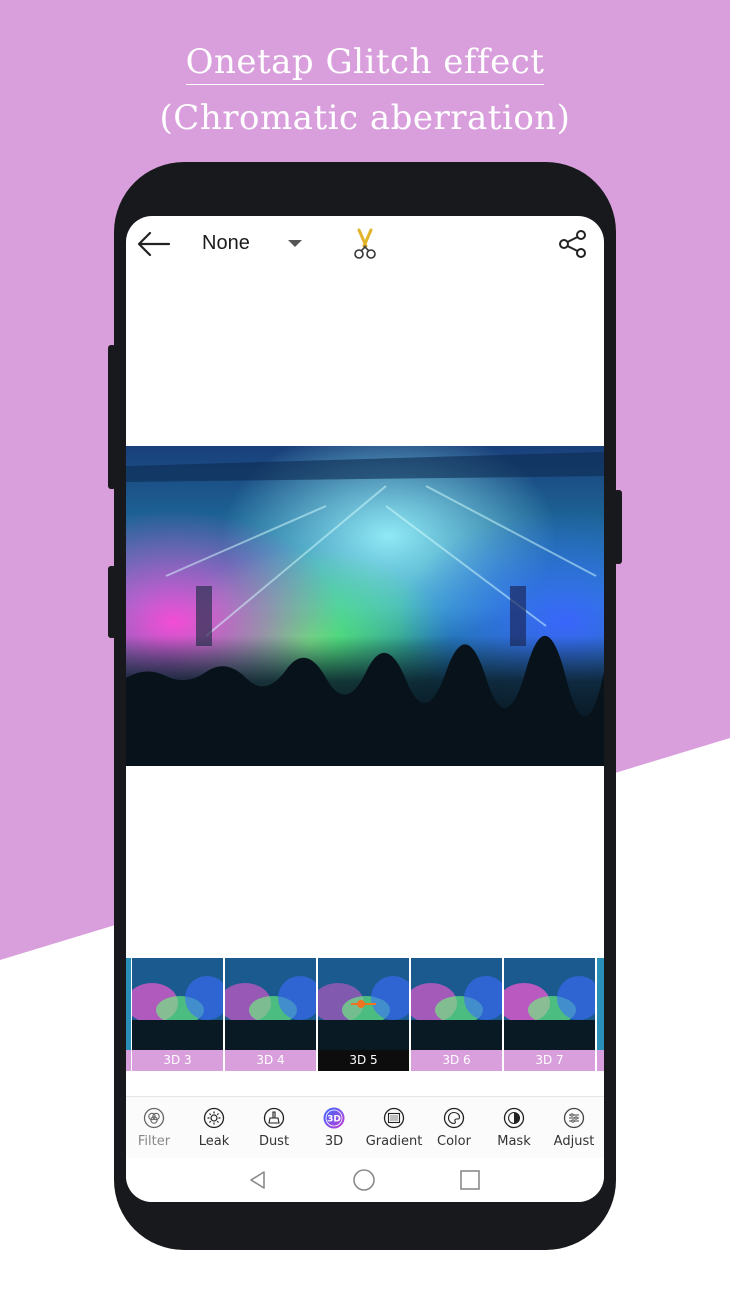 The width and height of the screenshot is (730, 1300). Describe the element at coordinates (573, 244) in the screenshot. I see `share-icon` at that location.